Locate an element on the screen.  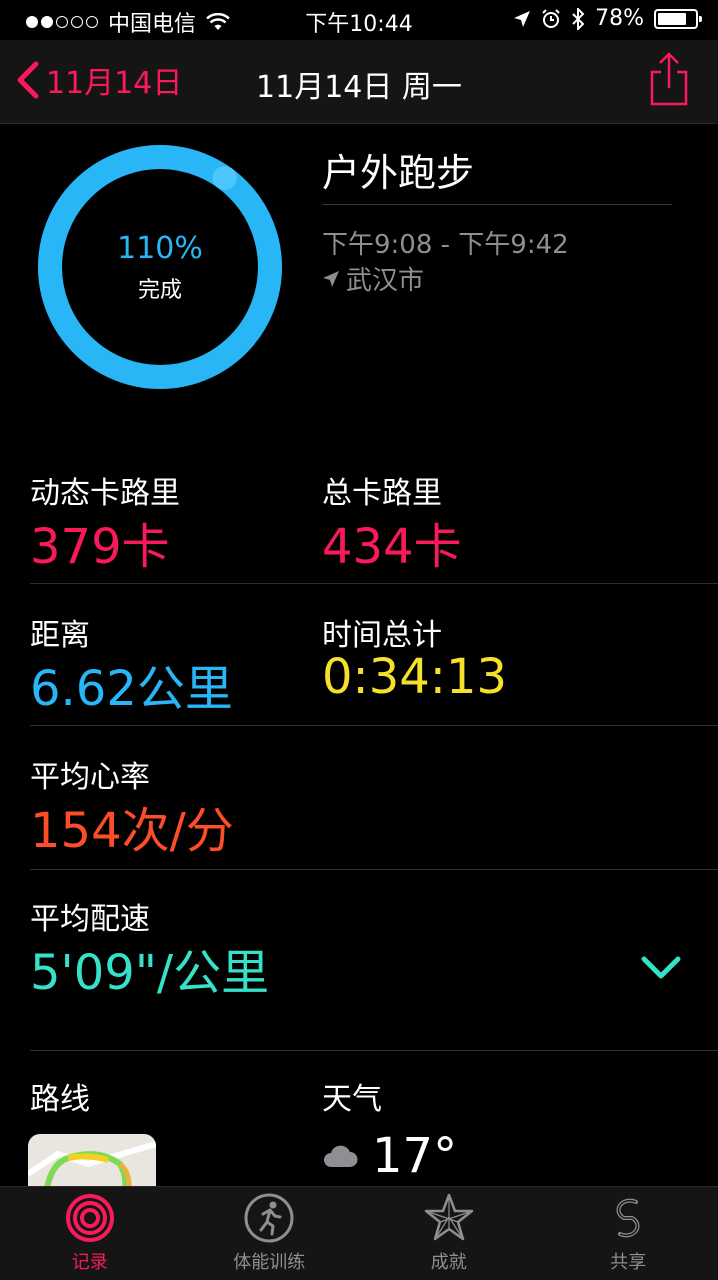
tab-label: 成就 is located at coordinates (448, 1262).